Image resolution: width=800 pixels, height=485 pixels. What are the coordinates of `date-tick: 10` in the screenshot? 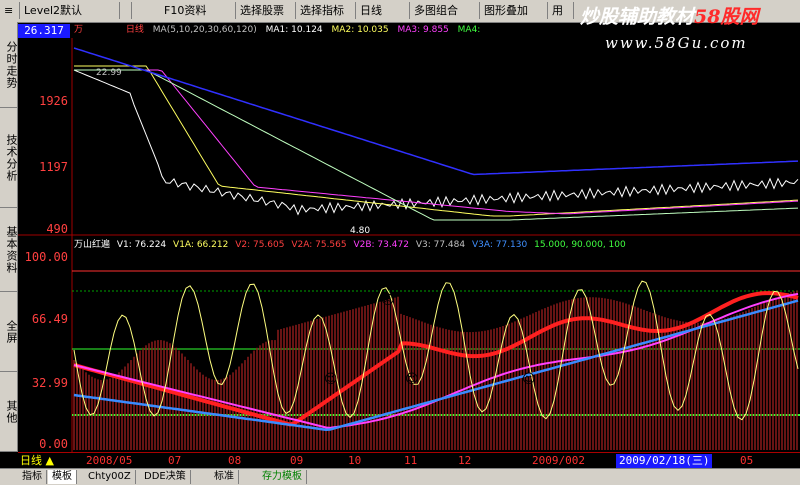 It's located at (355, 460).